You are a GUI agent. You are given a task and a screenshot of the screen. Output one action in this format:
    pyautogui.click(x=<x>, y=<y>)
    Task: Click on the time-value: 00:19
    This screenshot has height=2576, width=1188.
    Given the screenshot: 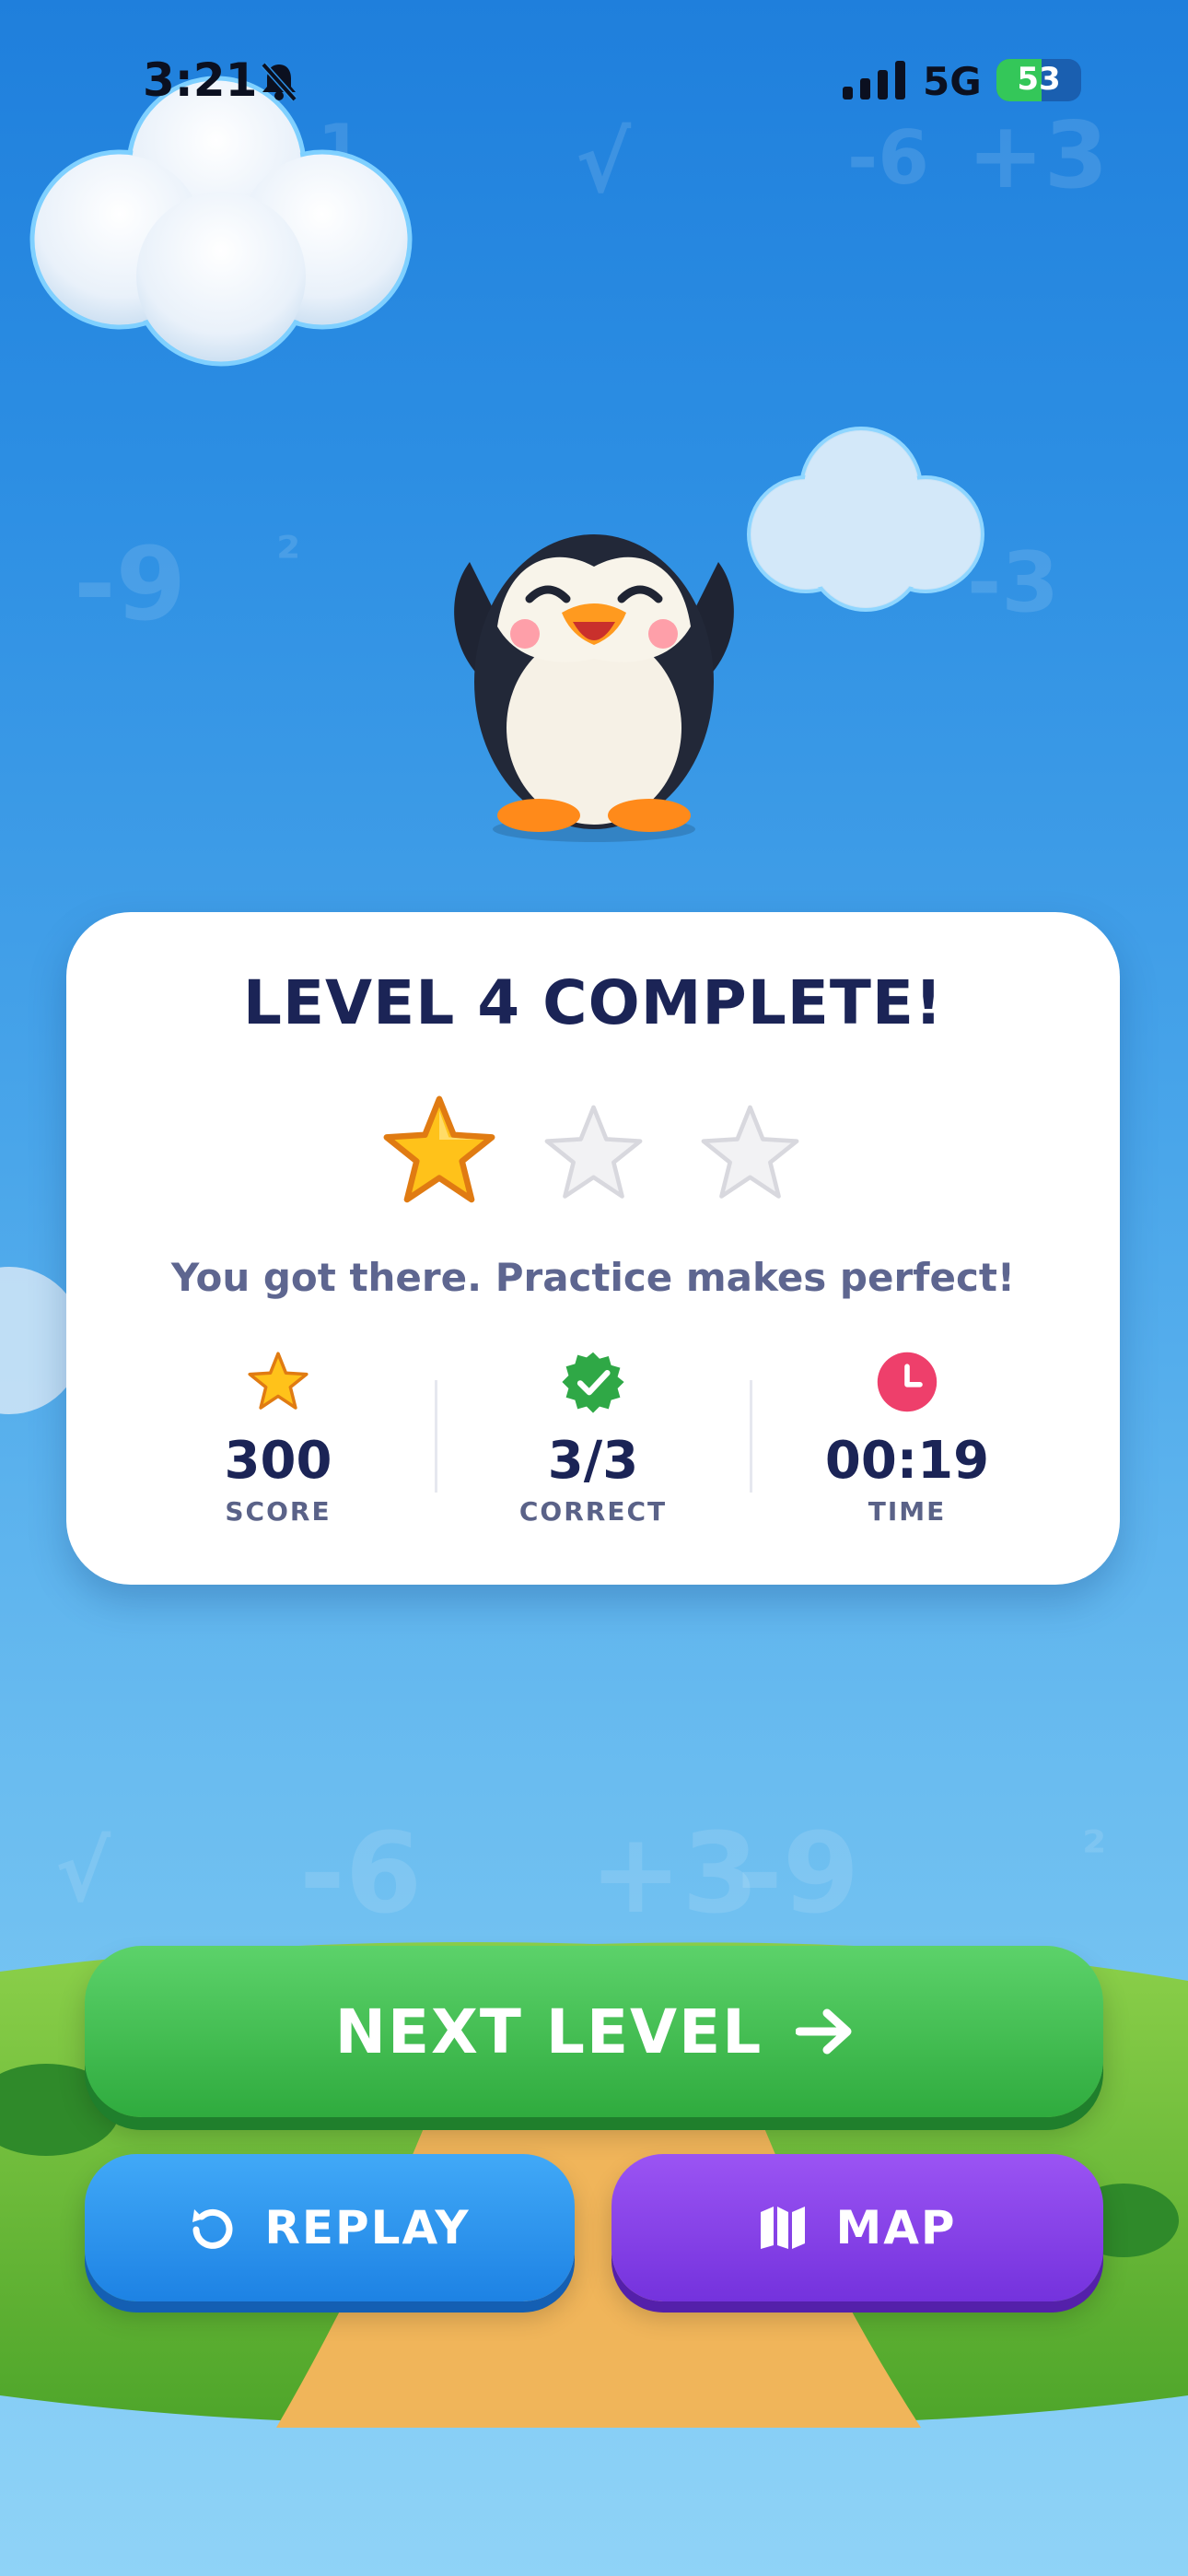 What is the action you would take?
    pyautogui.click(x=907, y=1461)
    